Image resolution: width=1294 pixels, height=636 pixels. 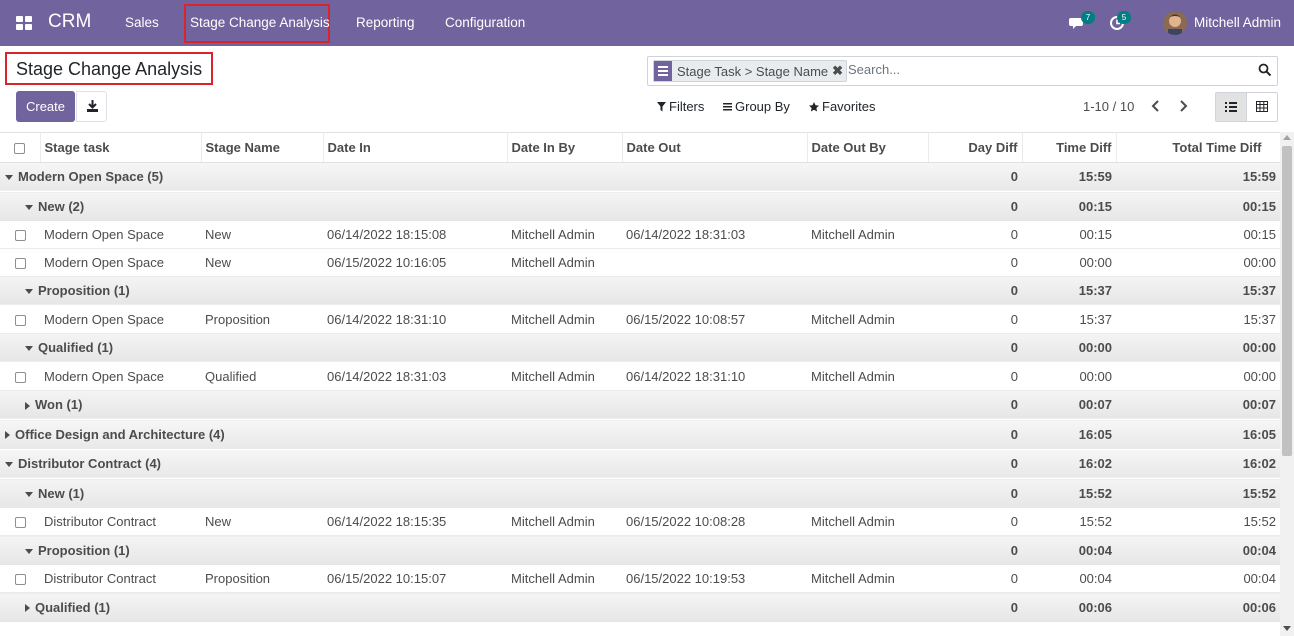 I want to click on group-row: Qualified (1) 0 00:06 00:06, so click(x=640, y=607).